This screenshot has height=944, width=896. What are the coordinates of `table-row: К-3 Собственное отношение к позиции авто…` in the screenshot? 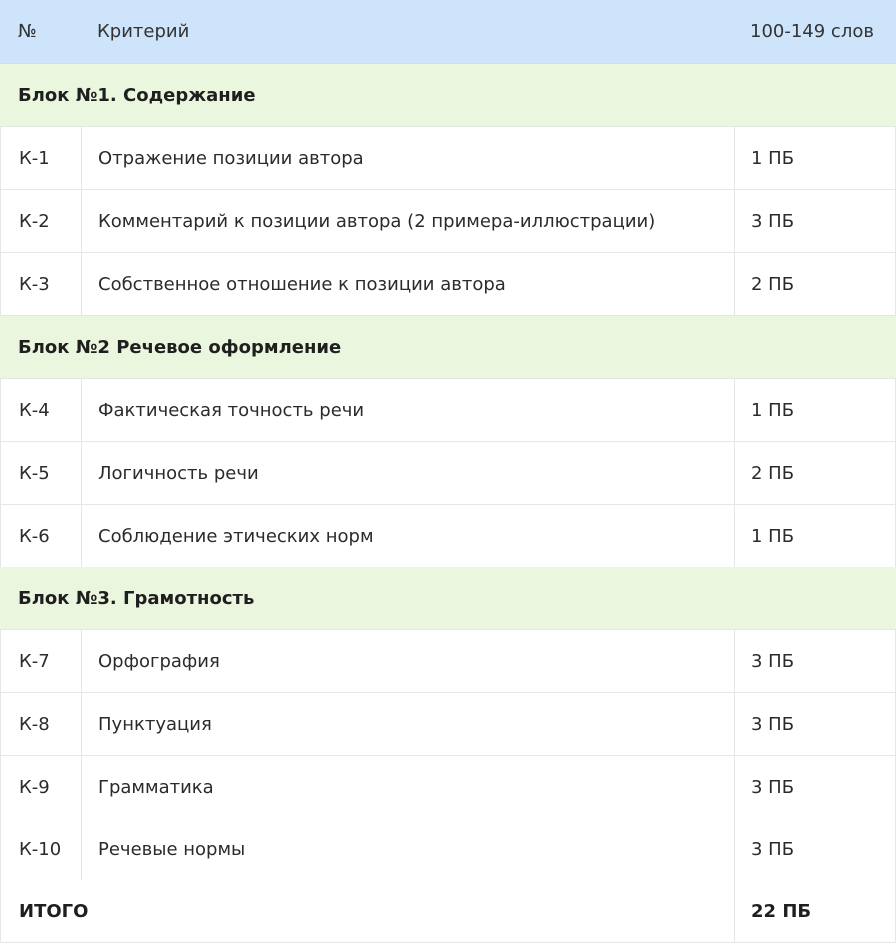 It's located at (448, 284).